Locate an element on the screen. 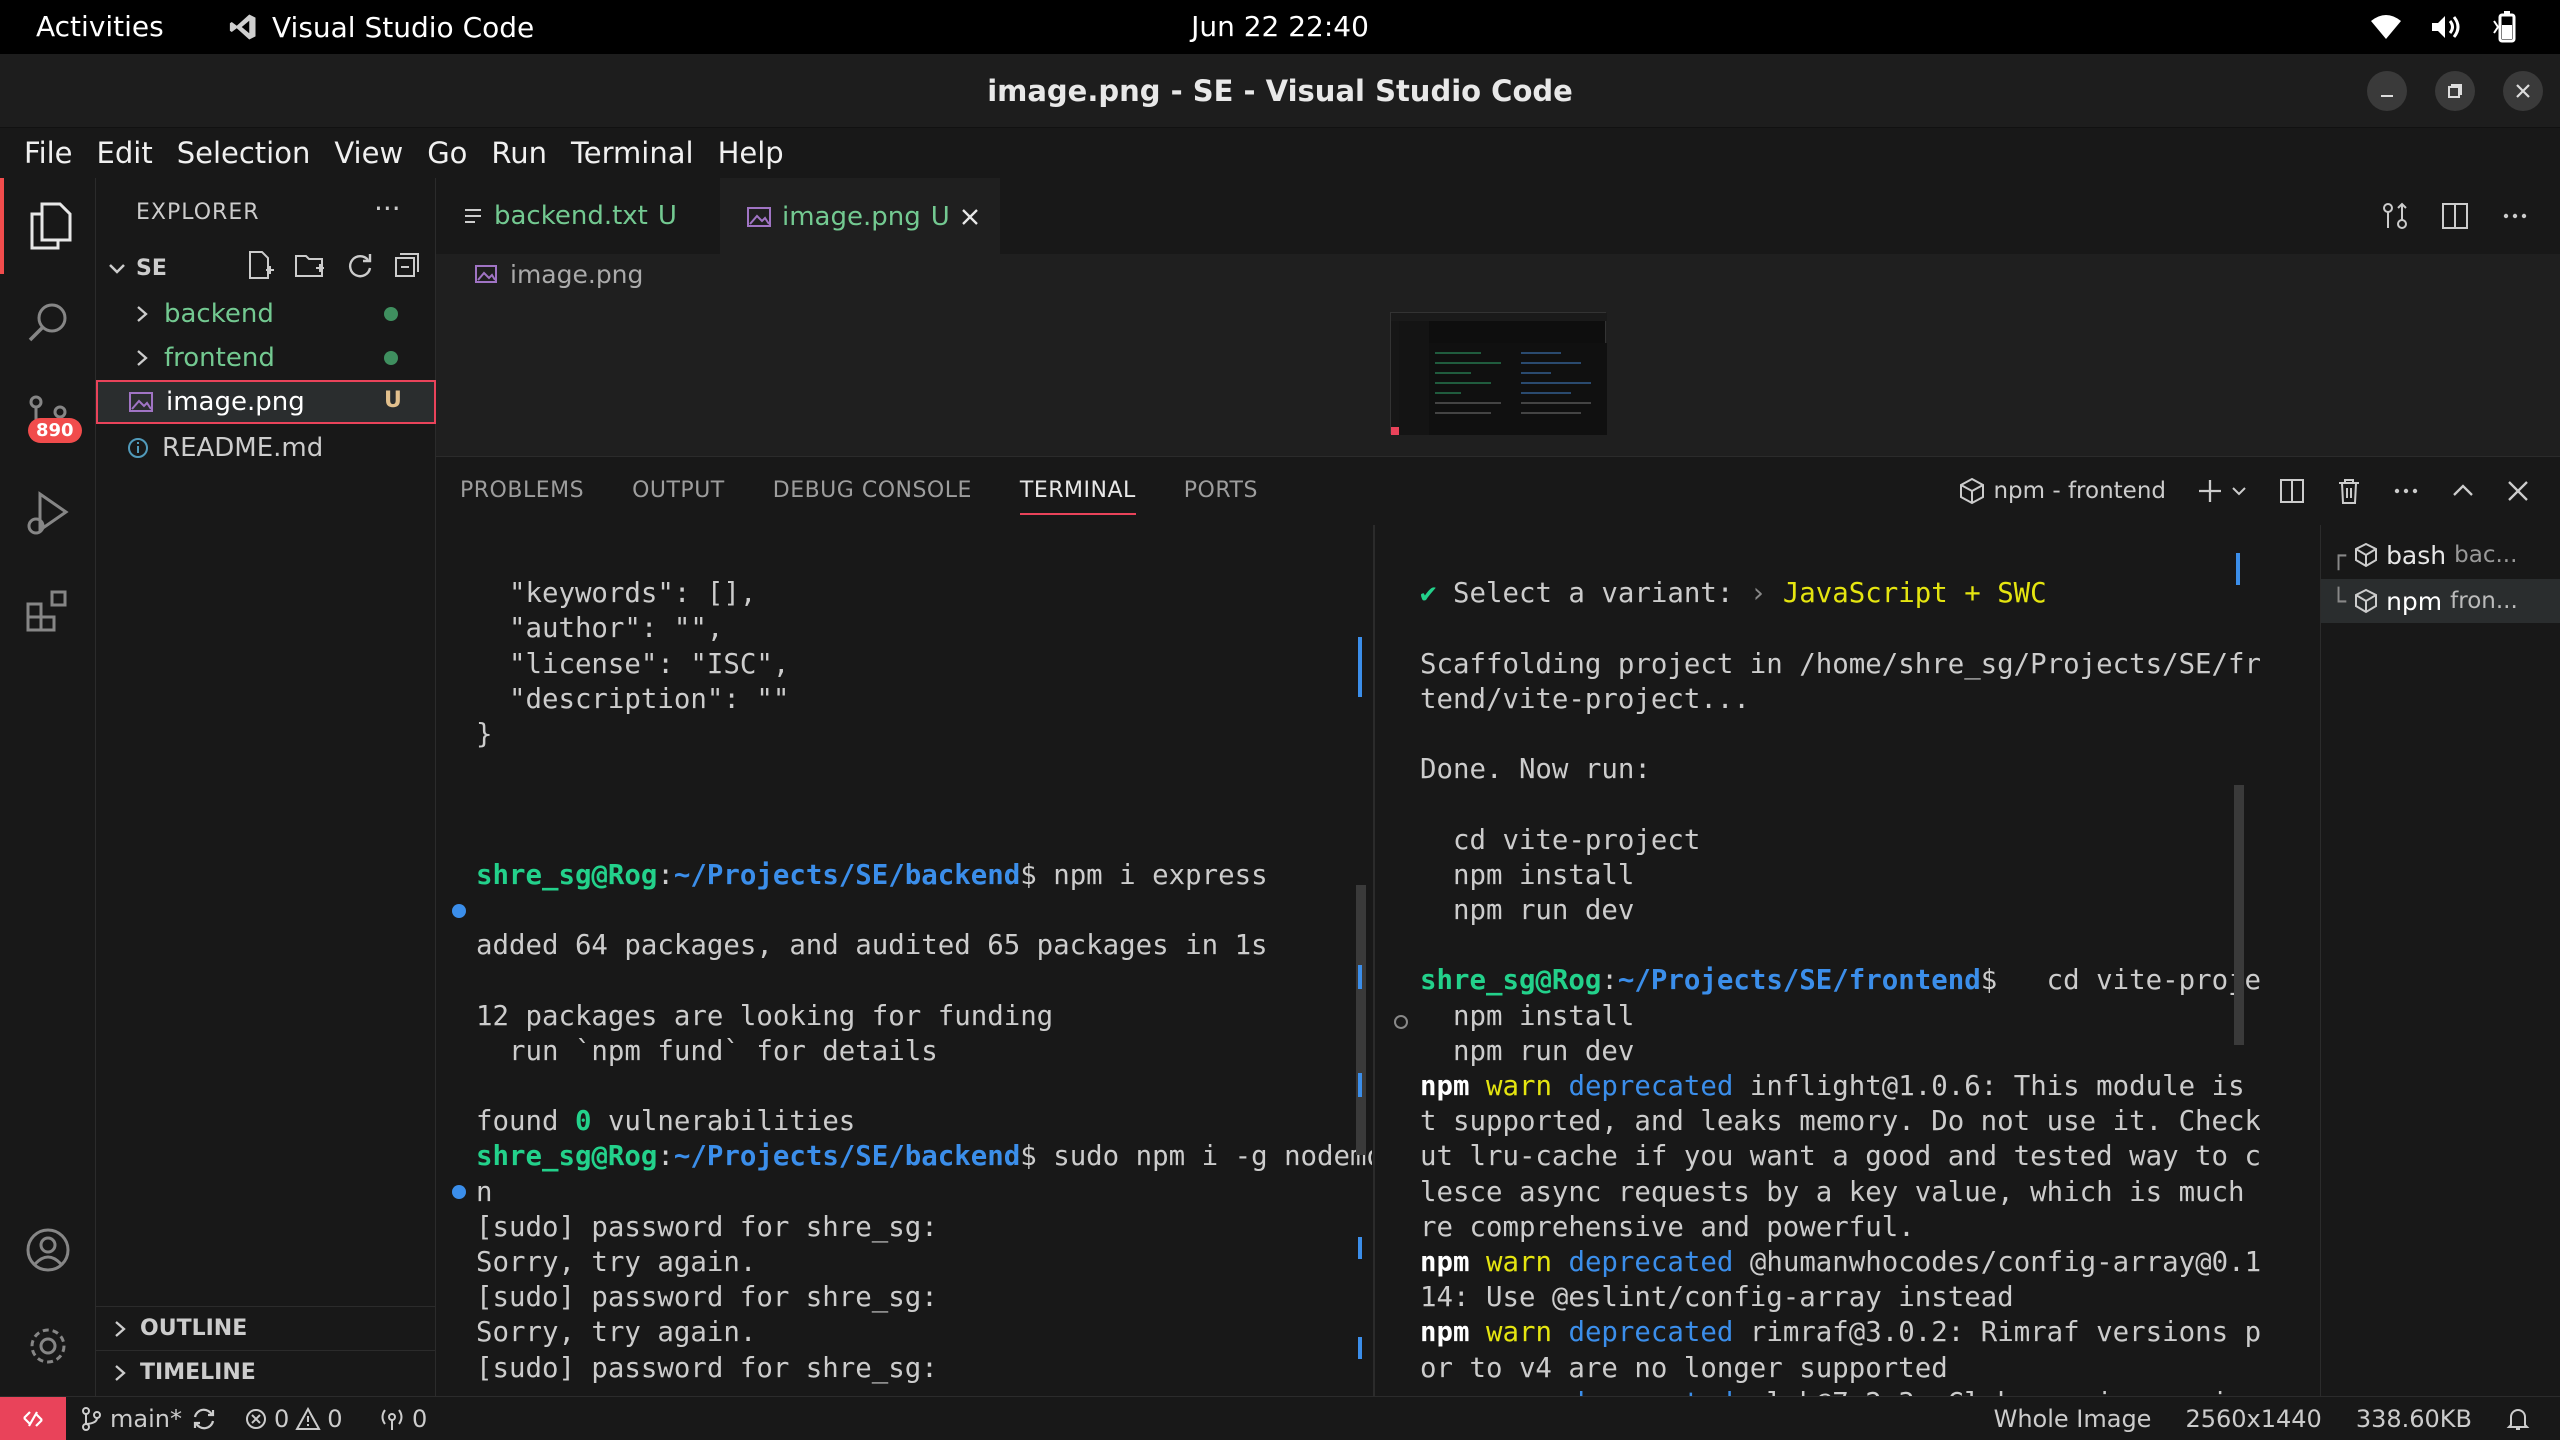  terminal-line: n is located at coordinates (484, 1192).